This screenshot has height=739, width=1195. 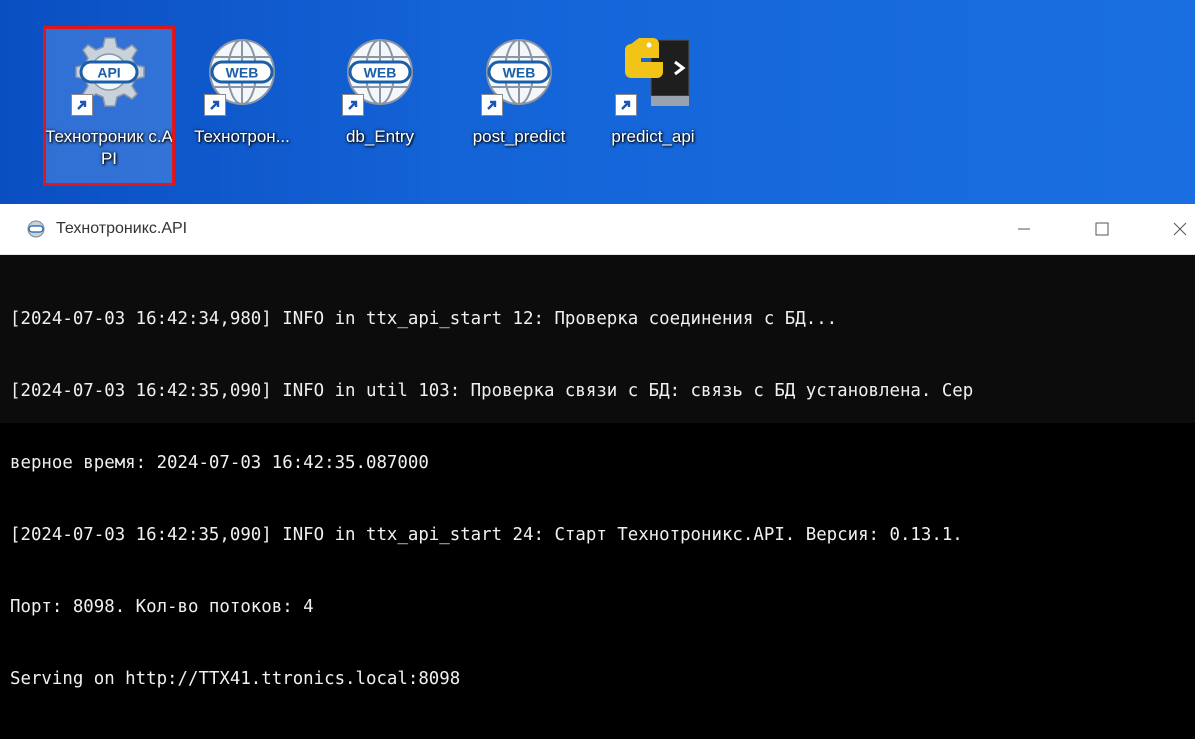 I want to click on close-icon, so click(x=1180, y=229).